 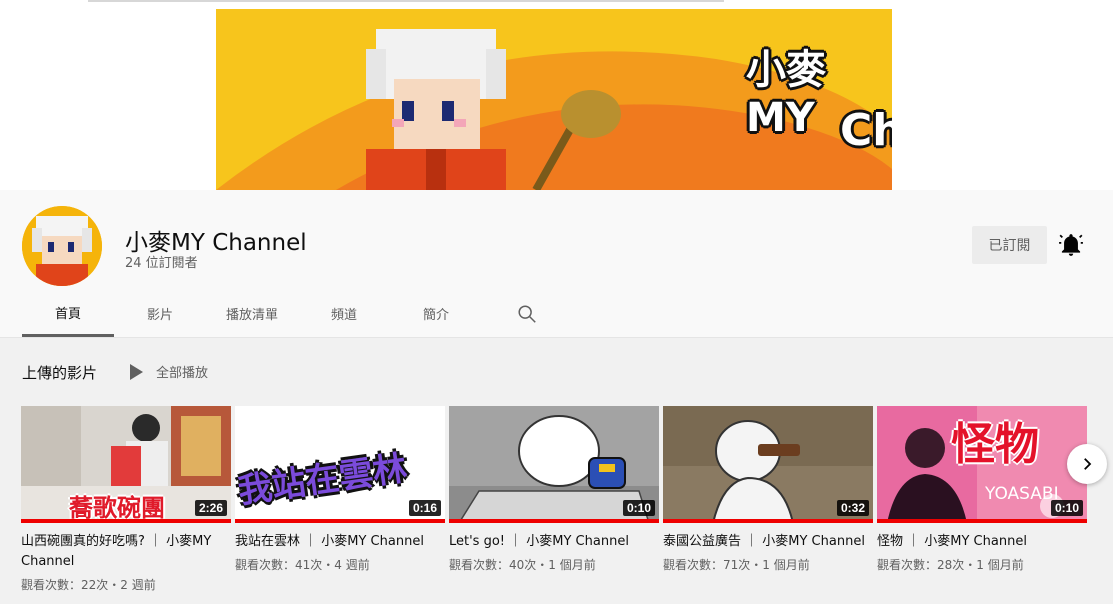 What do you see at coordinates (1009, 245) in the screenshot?
I see `subscribed-button: 已訂閱` at bounding box center [1009, 245].